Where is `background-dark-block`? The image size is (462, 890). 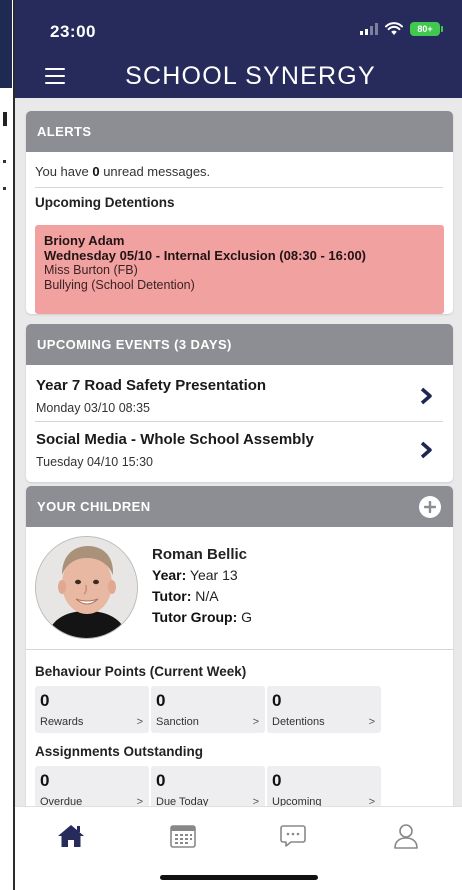
background-dark-block is located at coordinates (6, 44).